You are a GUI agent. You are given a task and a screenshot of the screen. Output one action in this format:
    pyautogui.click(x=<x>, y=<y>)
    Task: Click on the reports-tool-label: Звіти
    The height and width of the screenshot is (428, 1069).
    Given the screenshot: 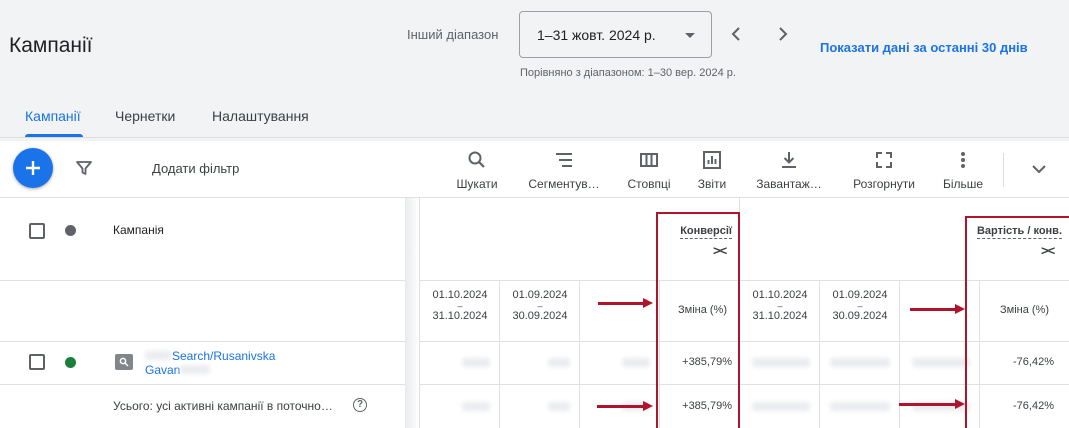 What is the action you would take?
    pyautogui.click(x=712, y=184)
    